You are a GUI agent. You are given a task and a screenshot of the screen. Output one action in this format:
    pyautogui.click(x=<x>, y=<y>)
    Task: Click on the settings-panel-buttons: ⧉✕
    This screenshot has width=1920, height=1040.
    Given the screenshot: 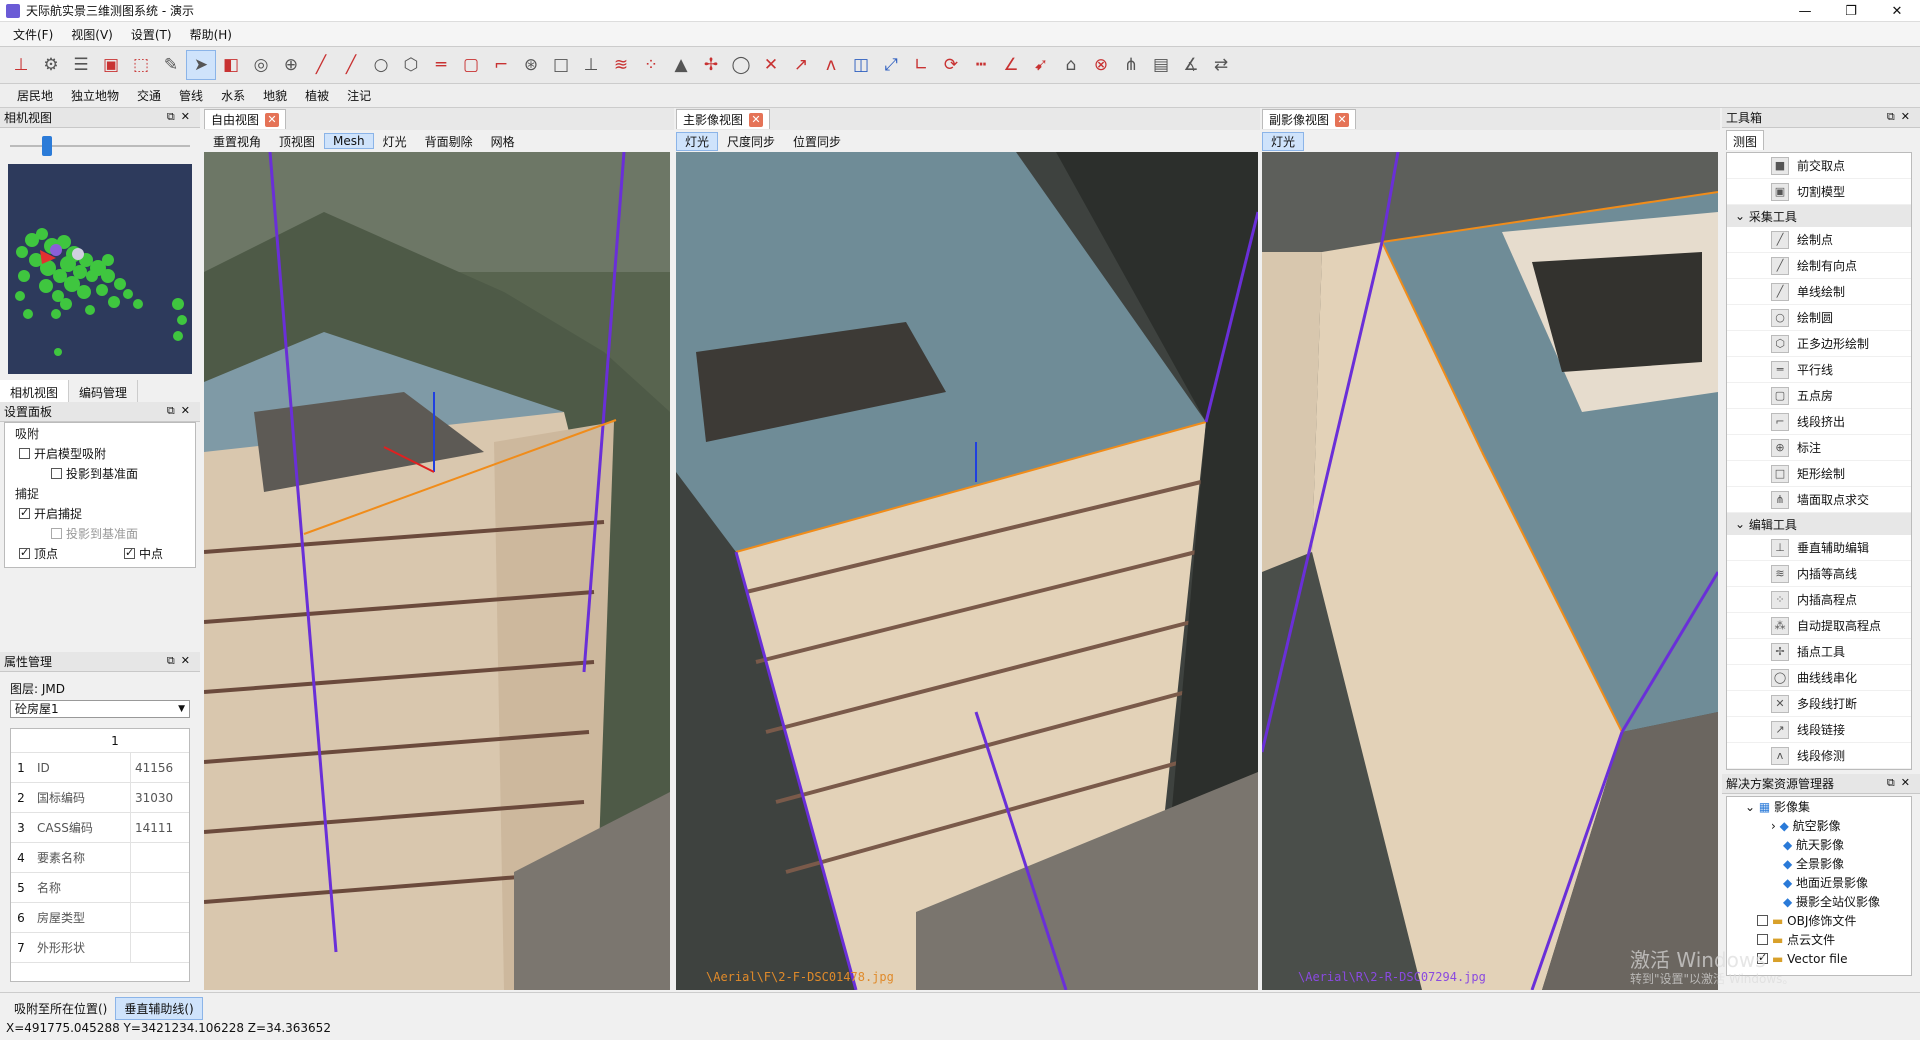 What is the action you would take?
    pyautogui.click(x=181, y=411)
    